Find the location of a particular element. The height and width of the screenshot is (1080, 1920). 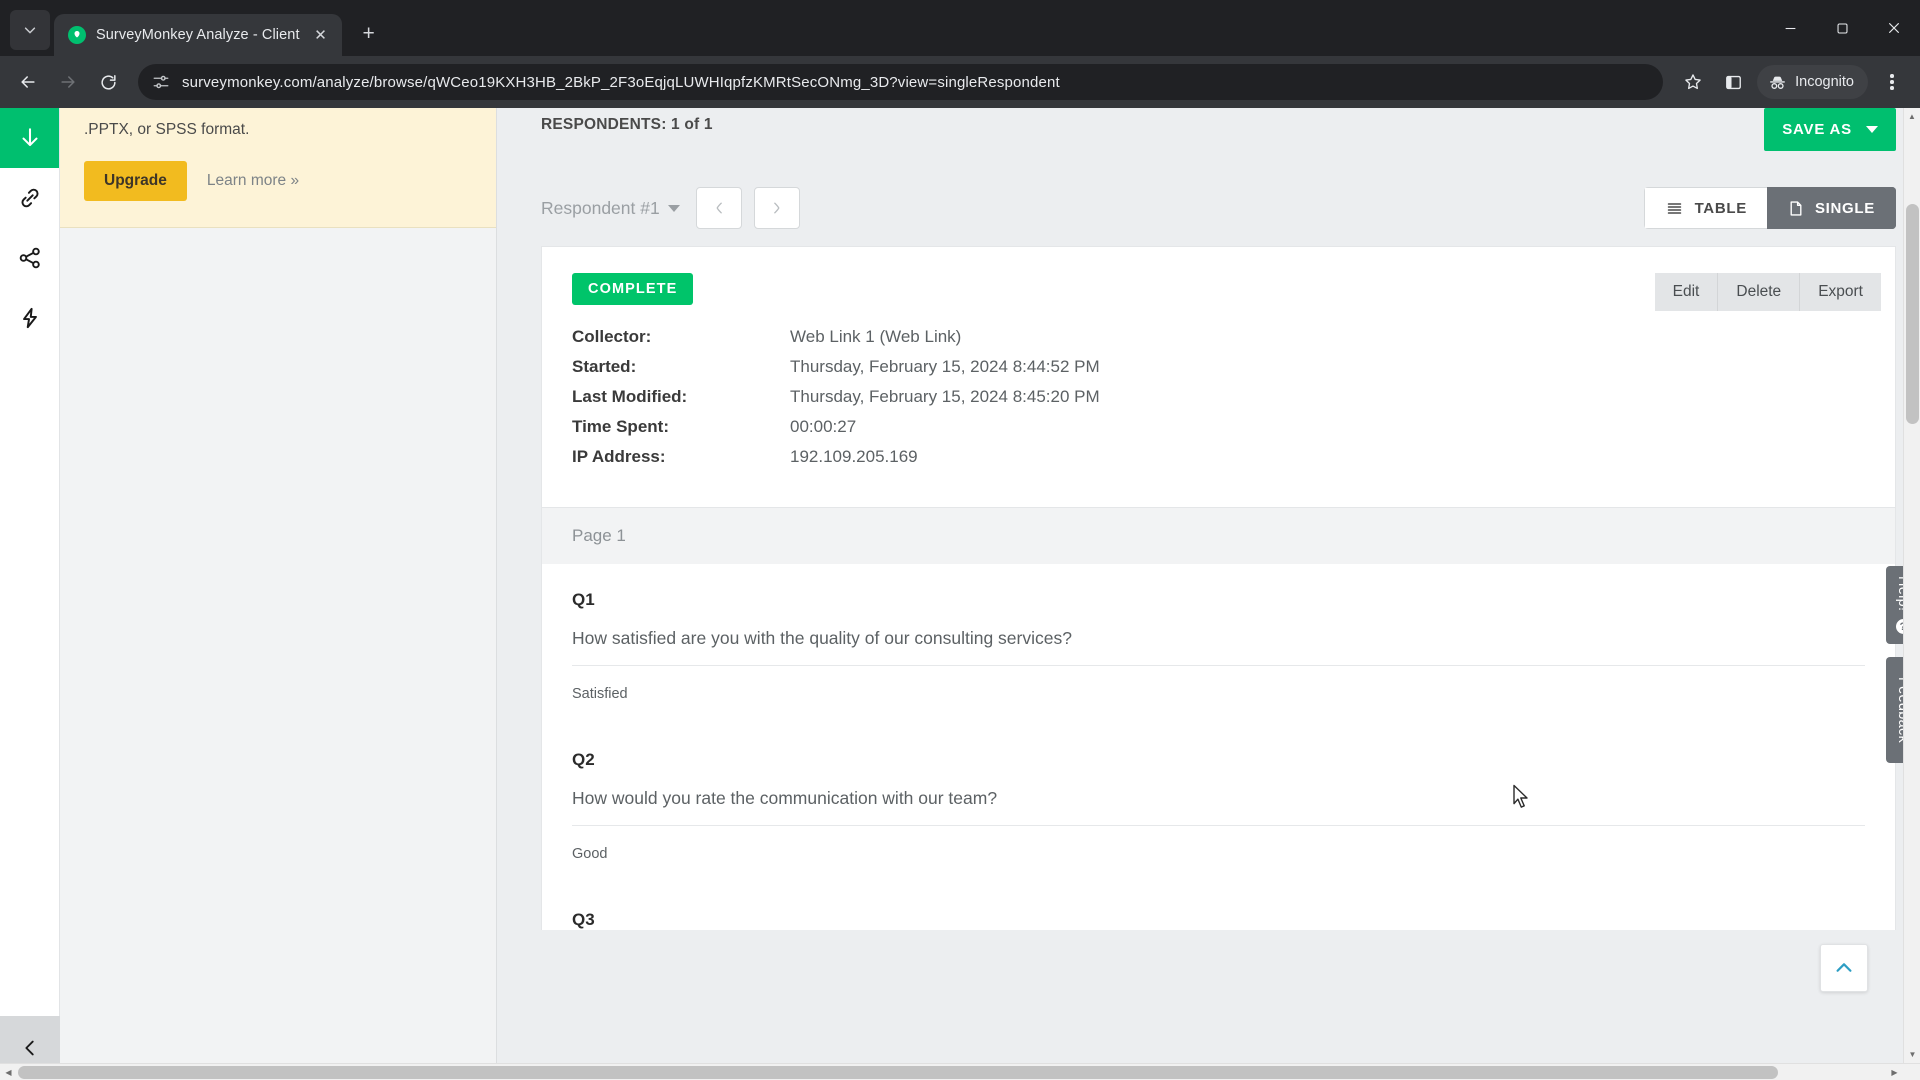

browser-menu-button is located at coordinates (1892, 82).